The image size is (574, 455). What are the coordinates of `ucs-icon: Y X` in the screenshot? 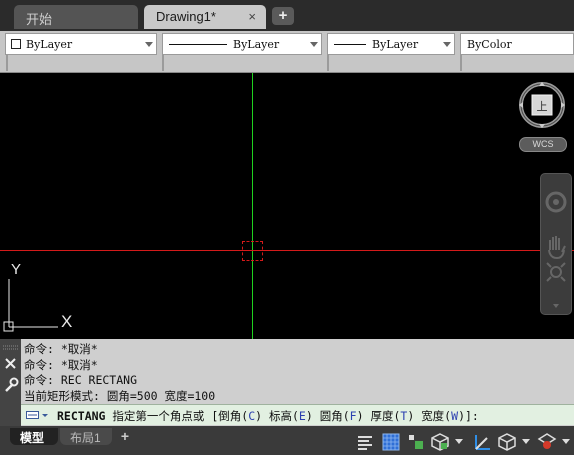 It's located at (37, 296).